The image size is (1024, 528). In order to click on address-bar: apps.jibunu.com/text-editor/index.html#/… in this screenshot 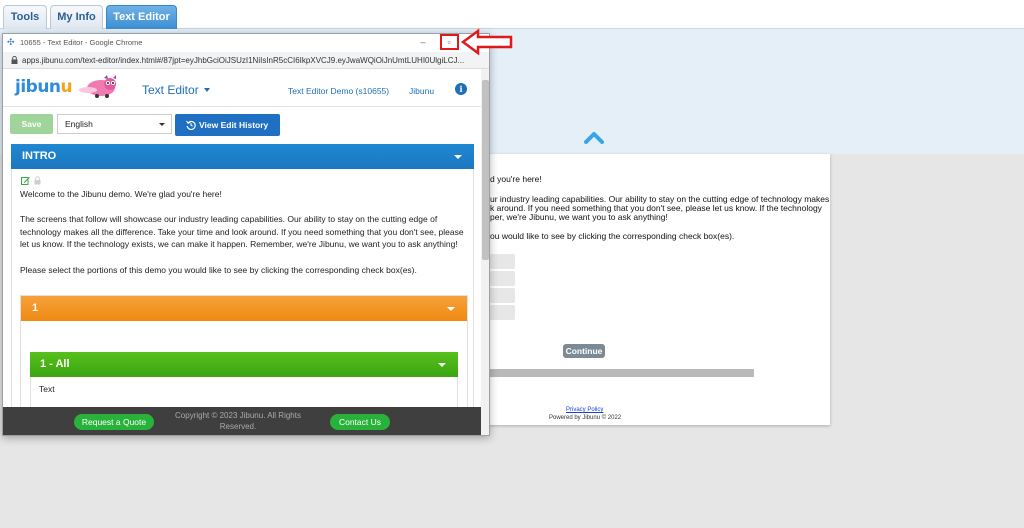, I will do `click(246, 60)`.